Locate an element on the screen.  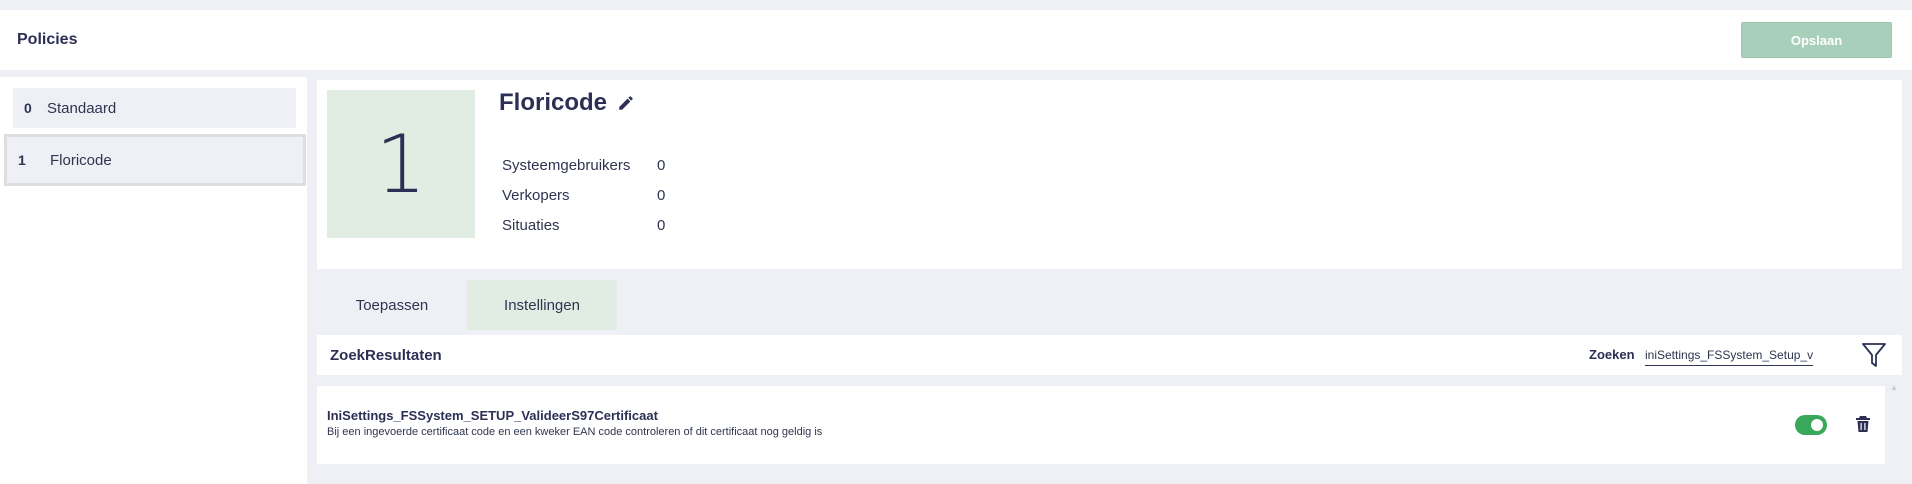
stat-label: Systeemgebruikers is located at coordinates (566, 165).